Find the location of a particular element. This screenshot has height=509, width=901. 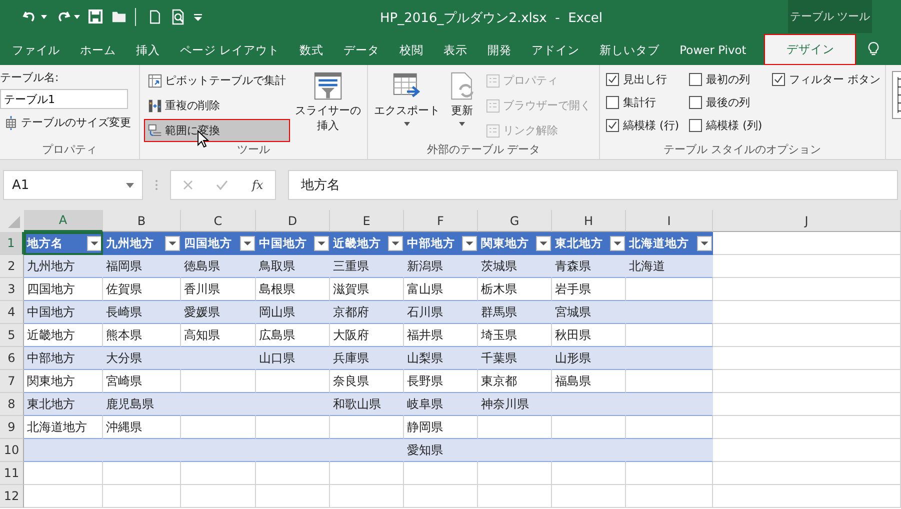

table-cell: 北海道 is located at coordinates (669, 266).